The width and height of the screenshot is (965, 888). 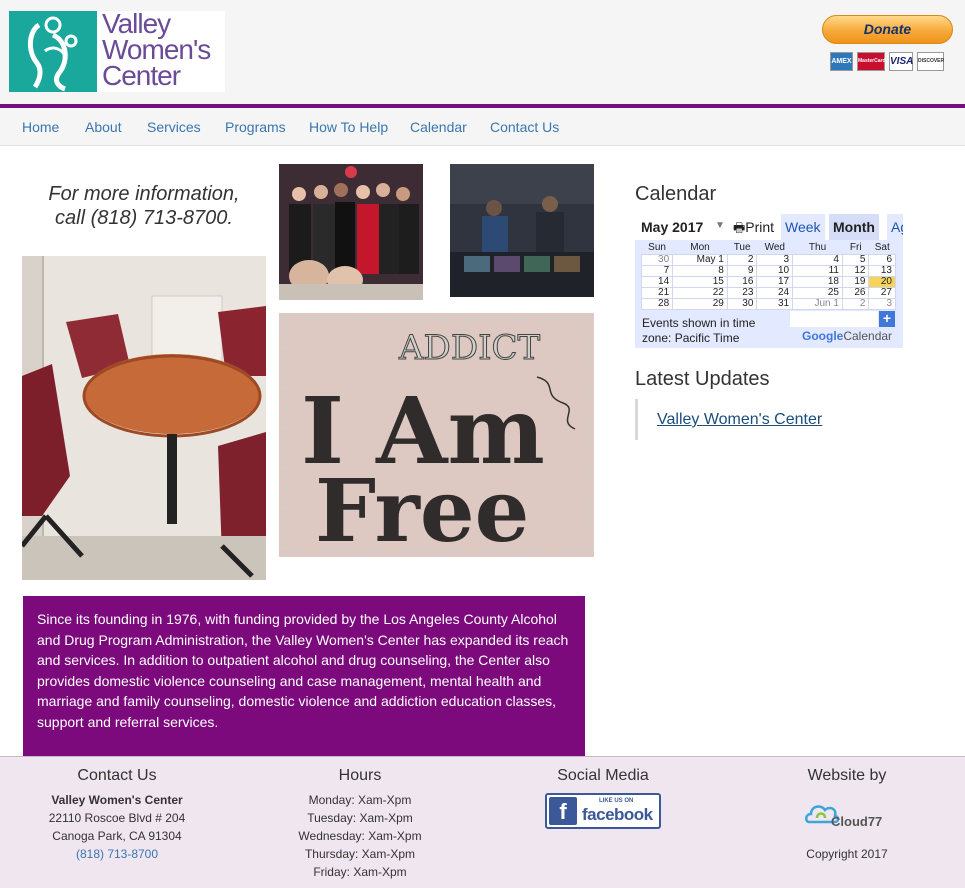 I want to click on calendar-print-button: 🖶Print, so click(x=753, y=230).